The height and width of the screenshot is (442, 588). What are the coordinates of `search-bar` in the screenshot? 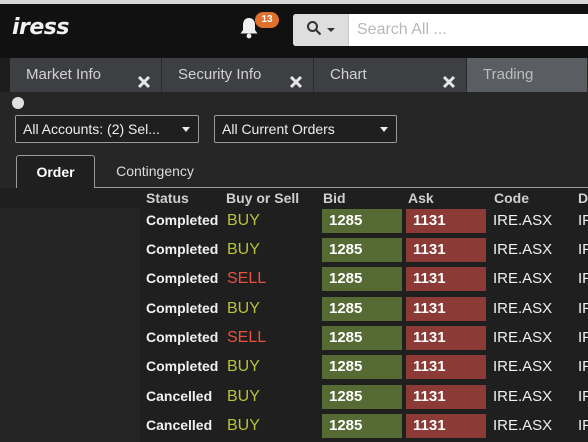 It's located at (440, 30).